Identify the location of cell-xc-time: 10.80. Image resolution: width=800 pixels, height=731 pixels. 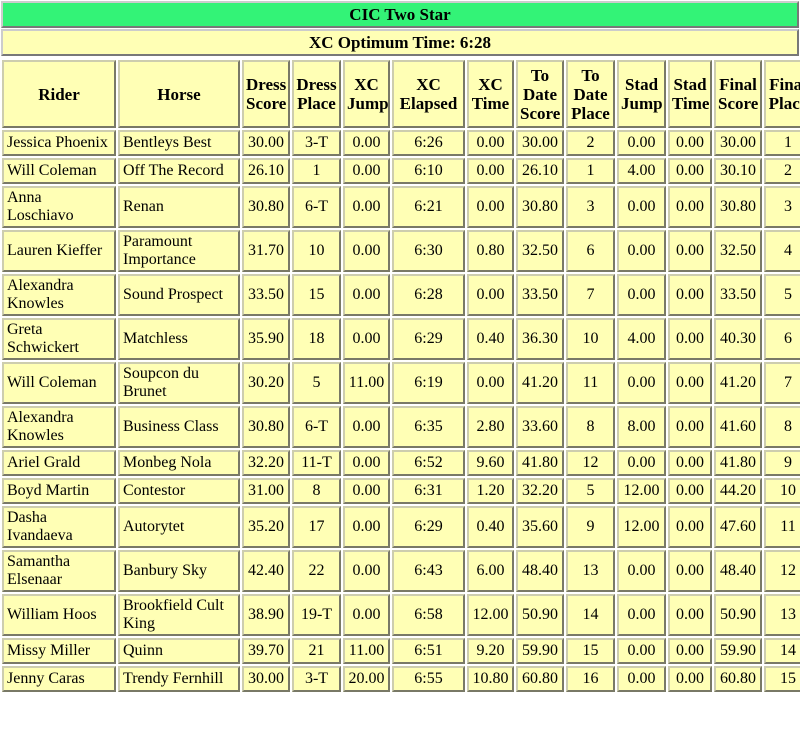
(490, 679).